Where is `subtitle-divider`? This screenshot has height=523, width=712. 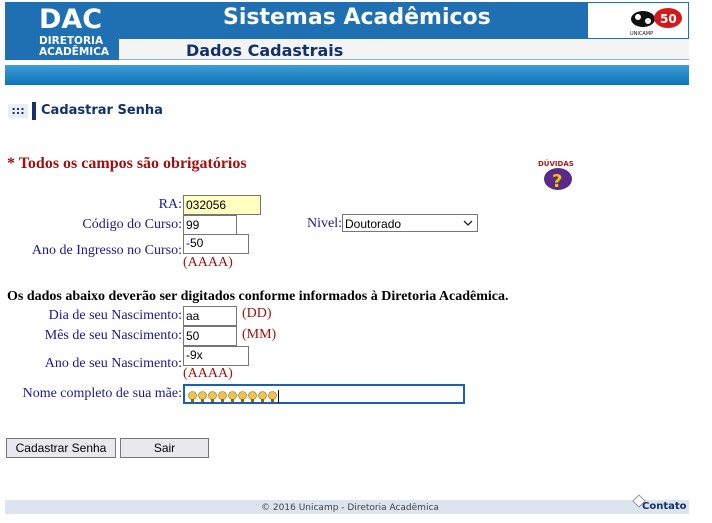
subtitle-divider is located at coordinates (404, 59).